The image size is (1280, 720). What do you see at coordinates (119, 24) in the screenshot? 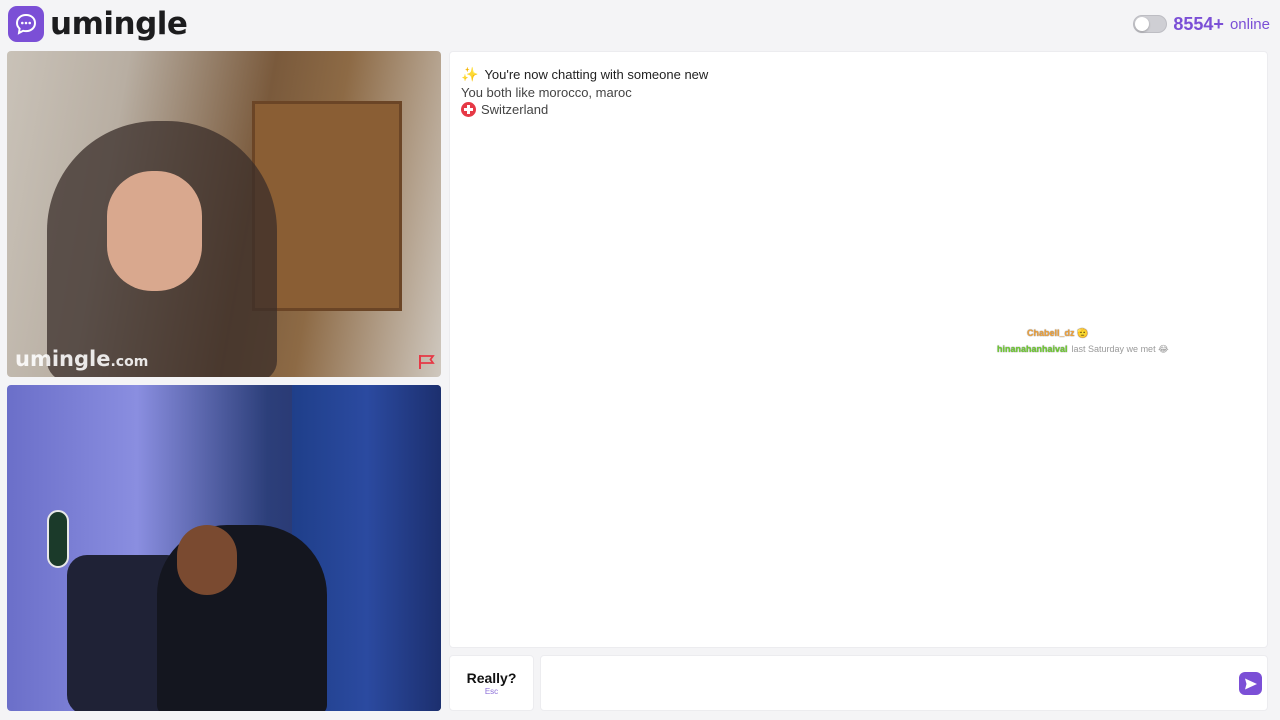
I see `brand-name: umingle` at bounding box center [119, 24].